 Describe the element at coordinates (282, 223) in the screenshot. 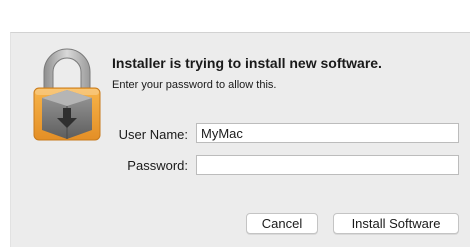

I see `cancel-button: Cancel` at that location.